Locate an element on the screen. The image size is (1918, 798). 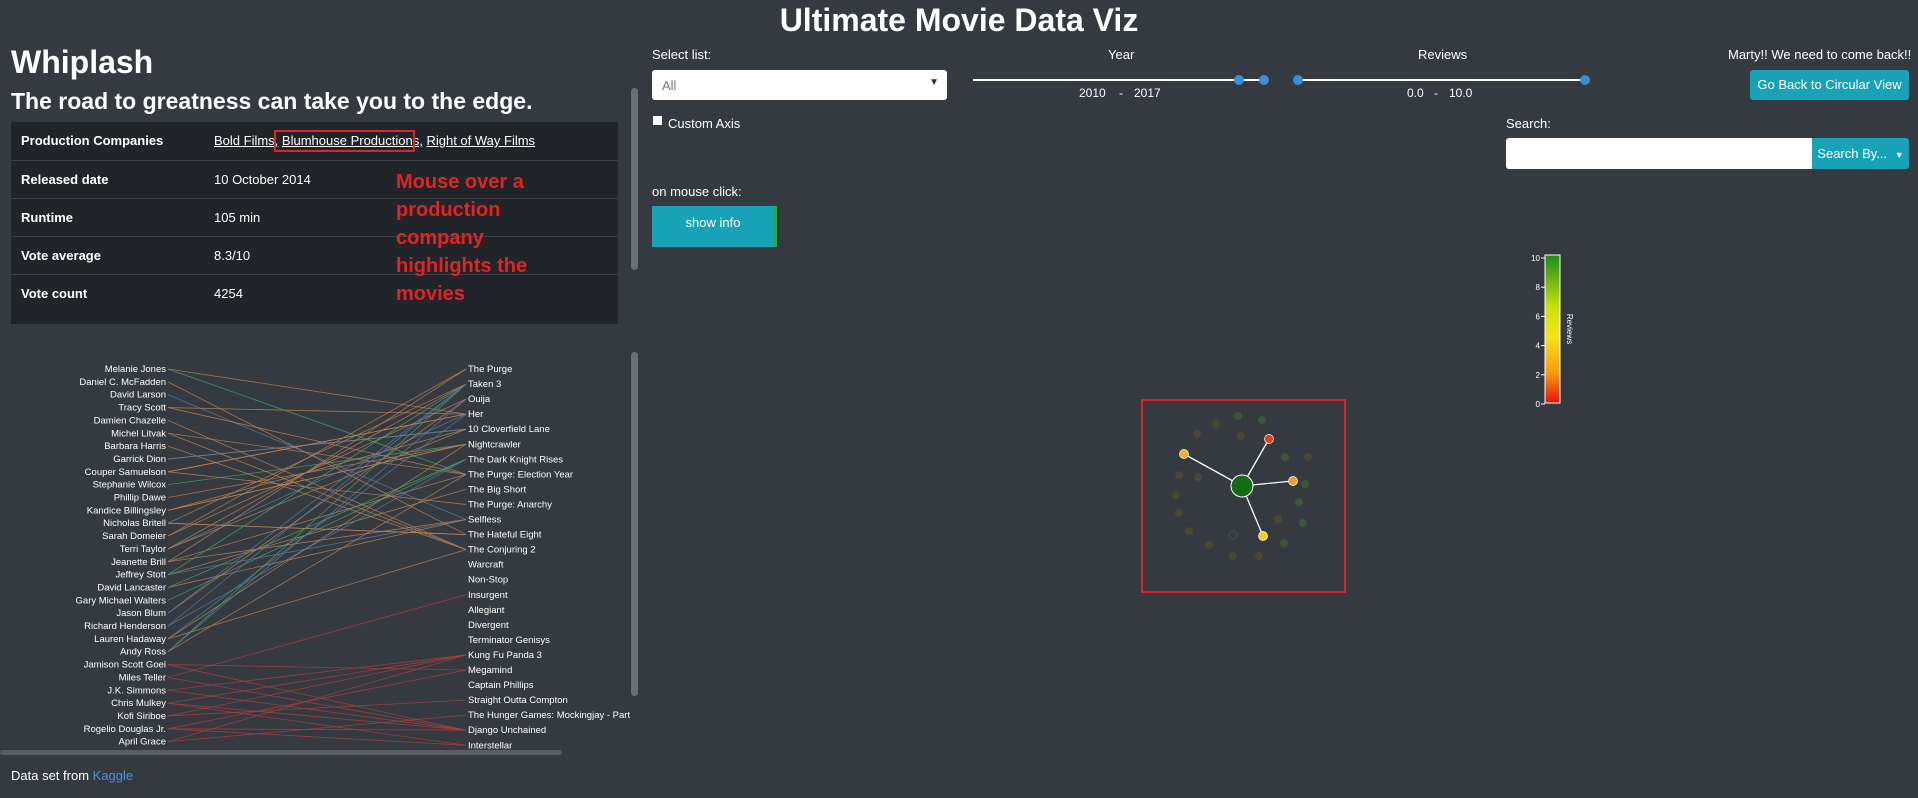
footer-text: Data set from is located at coordinates (50, 775).